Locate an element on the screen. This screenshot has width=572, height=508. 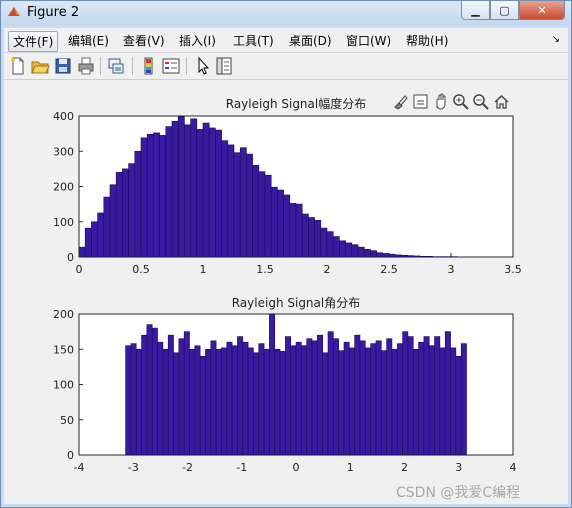
title-bar: Figure 2 ▁ ▢ ✕ is located at coordinates (286, 13).